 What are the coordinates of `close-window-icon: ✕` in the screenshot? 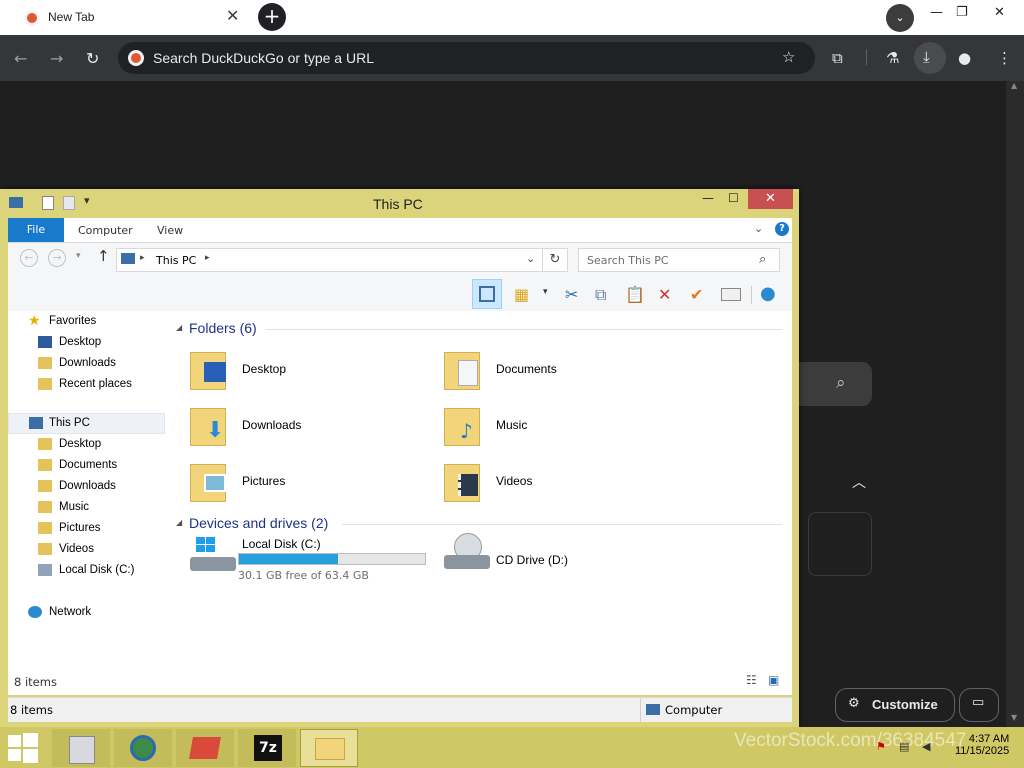 It's located at (999, 12).